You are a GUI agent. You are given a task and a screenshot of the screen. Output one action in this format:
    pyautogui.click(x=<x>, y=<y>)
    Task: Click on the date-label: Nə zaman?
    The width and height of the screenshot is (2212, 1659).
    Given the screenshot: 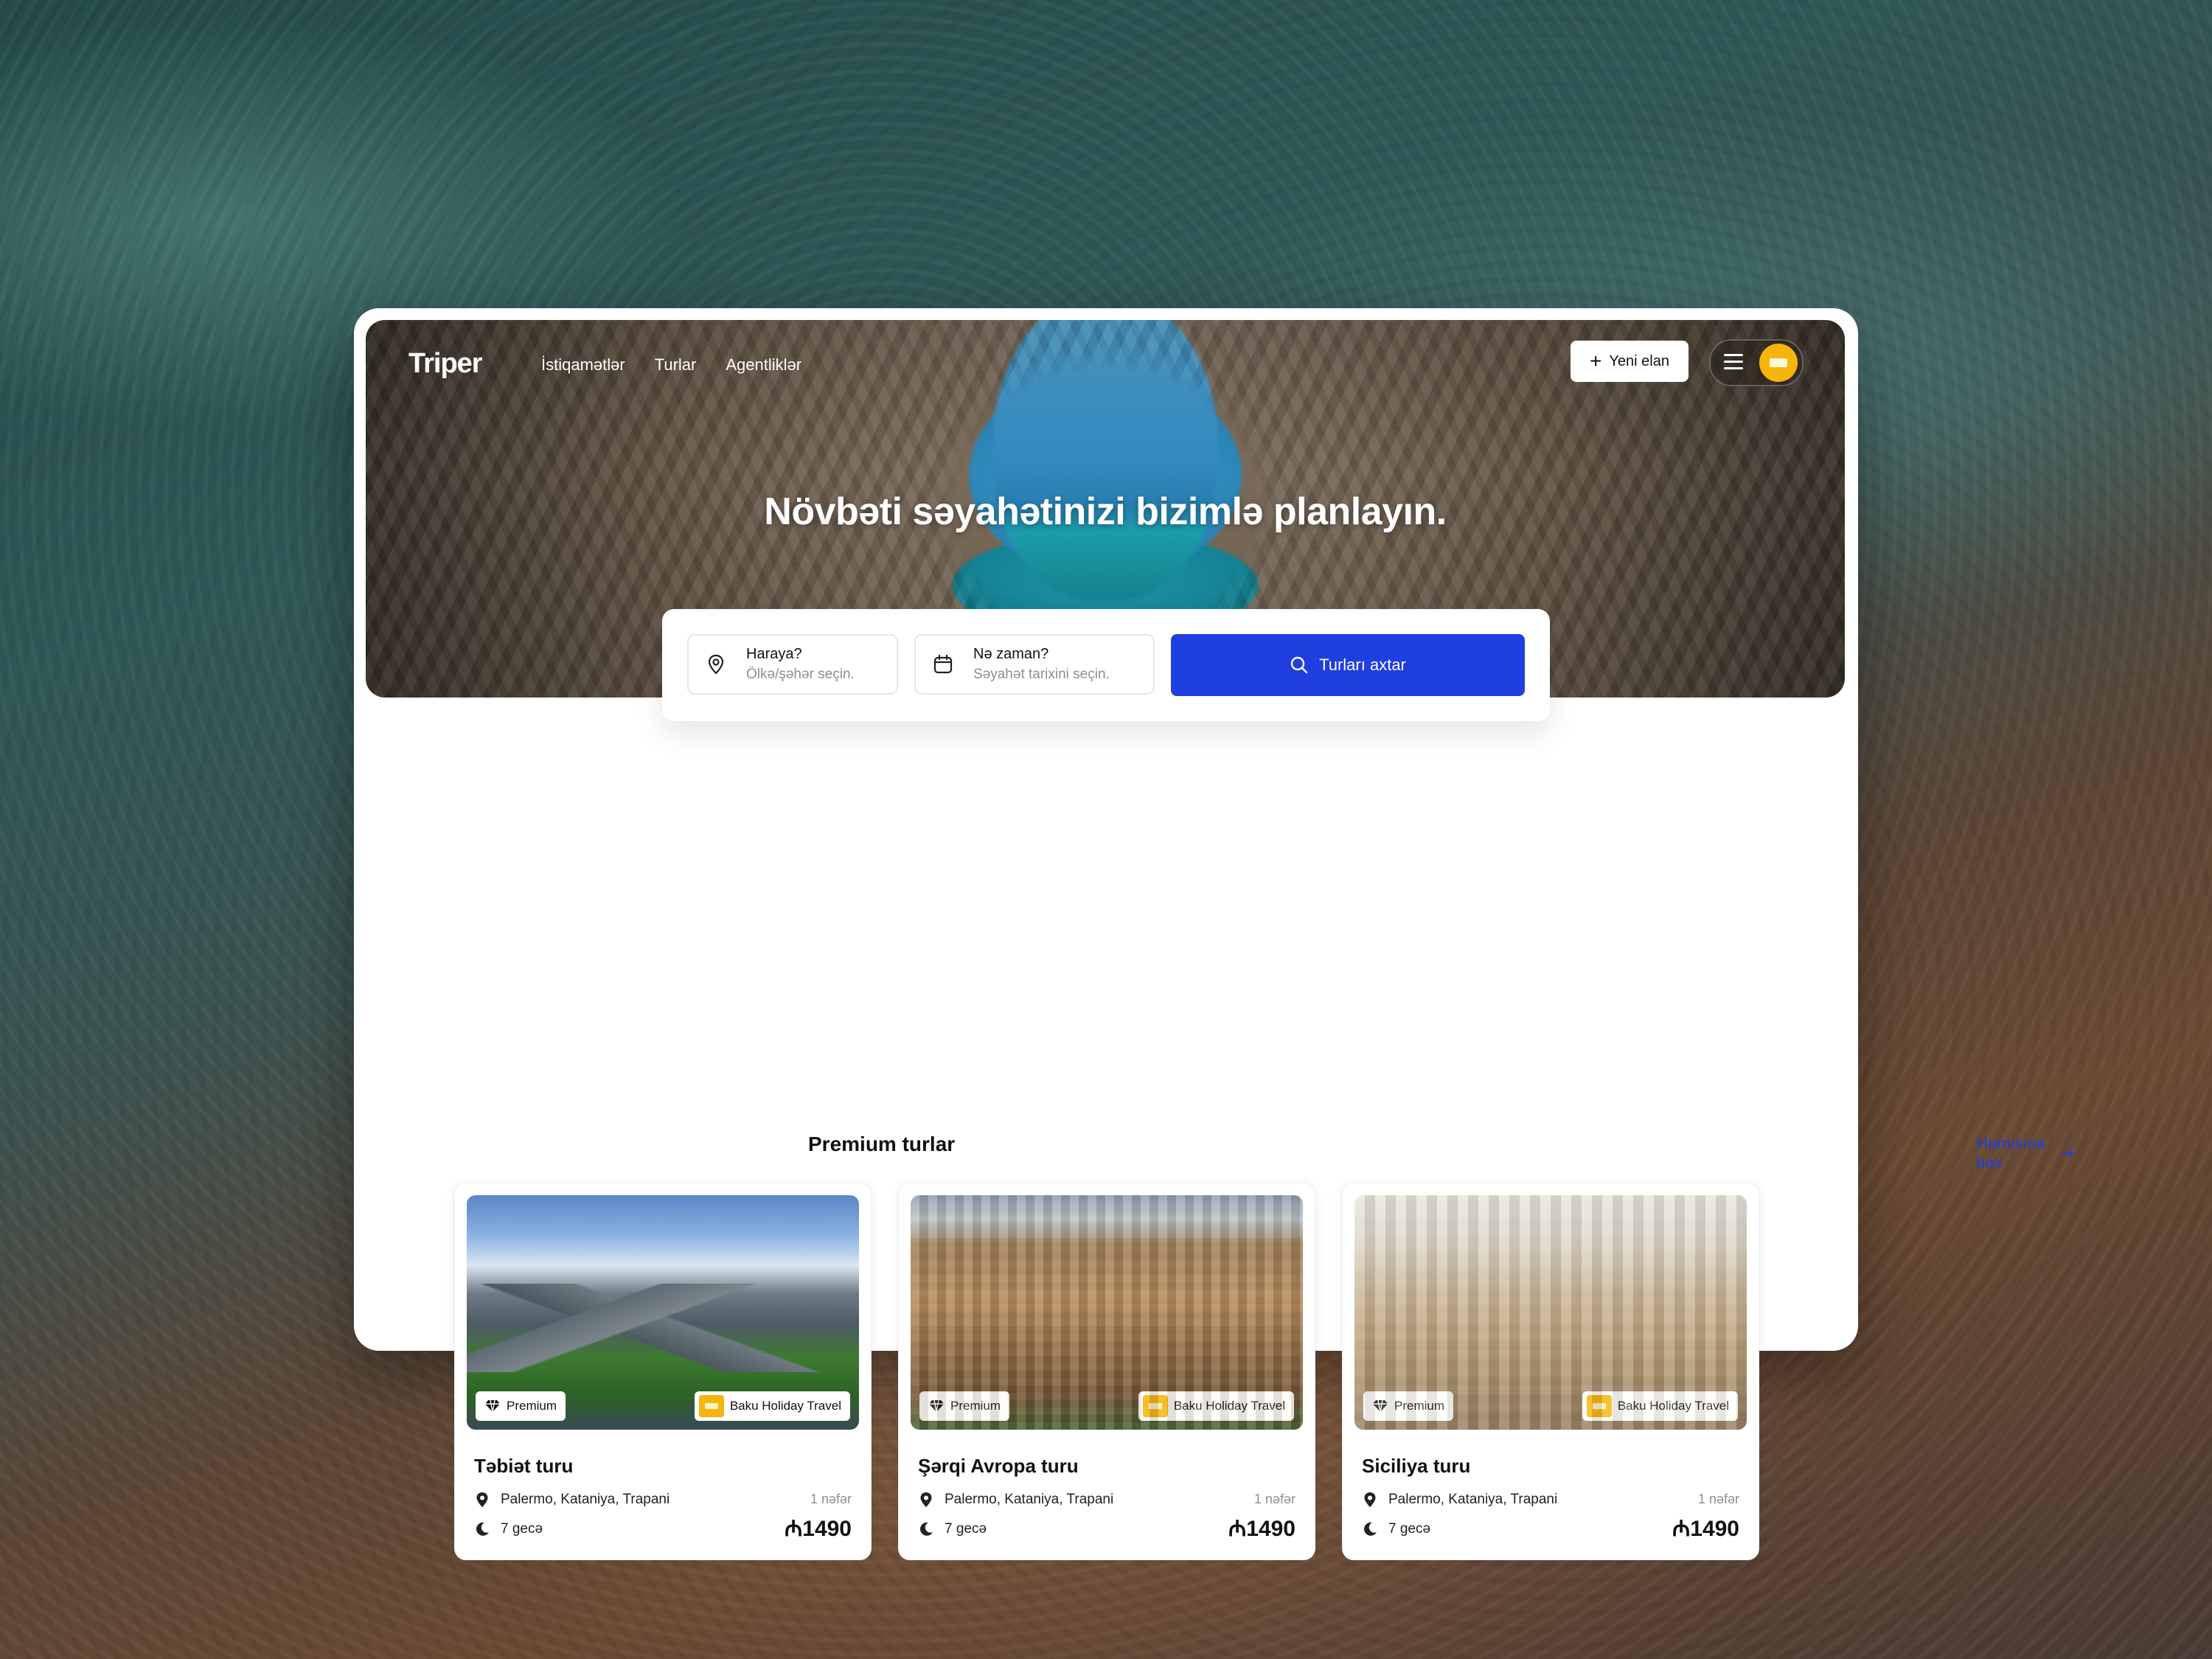 What is the action you would take?
    pyautogui.click(x=1011, y=654)
    